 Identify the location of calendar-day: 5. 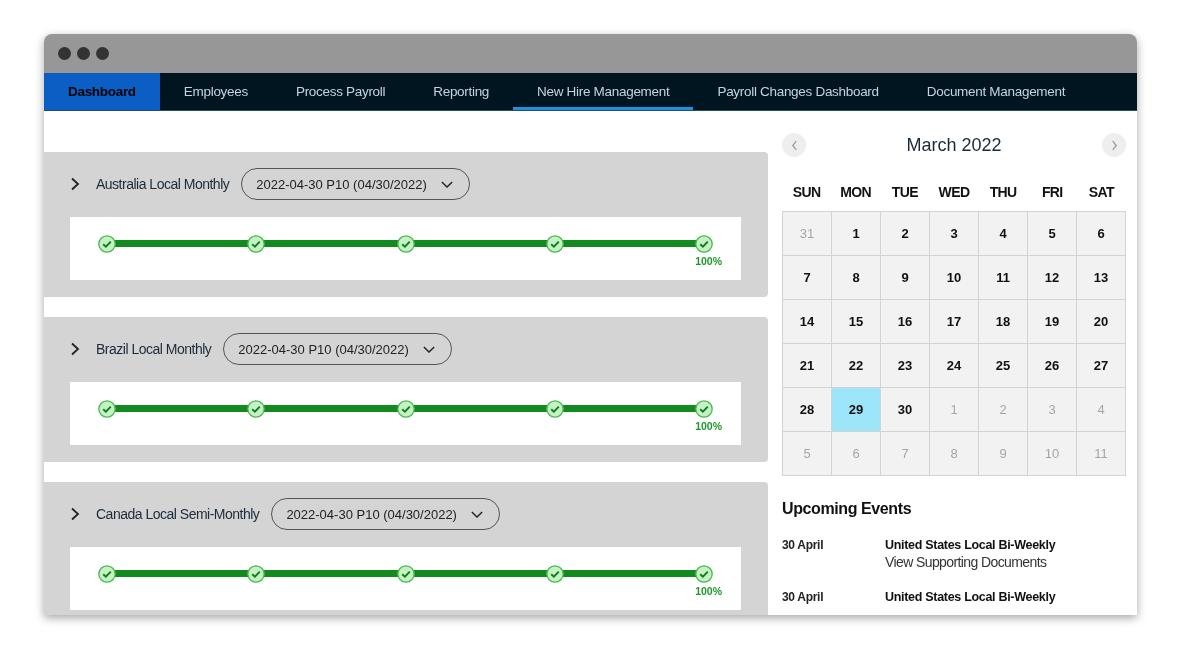
(1052, 233).